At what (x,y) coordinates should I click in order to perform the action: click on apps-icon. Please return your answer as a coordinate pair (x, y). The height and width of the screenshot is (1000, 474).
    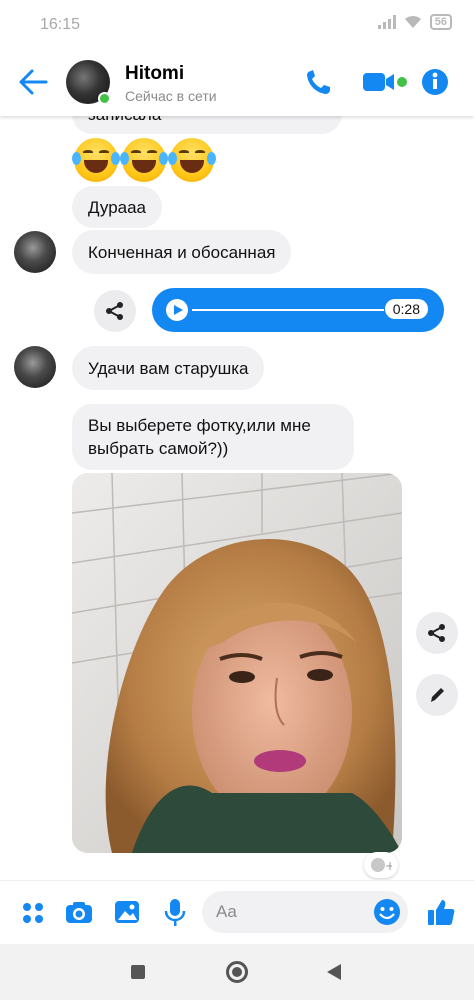
    Looking at the image, I should click on (33, 912).